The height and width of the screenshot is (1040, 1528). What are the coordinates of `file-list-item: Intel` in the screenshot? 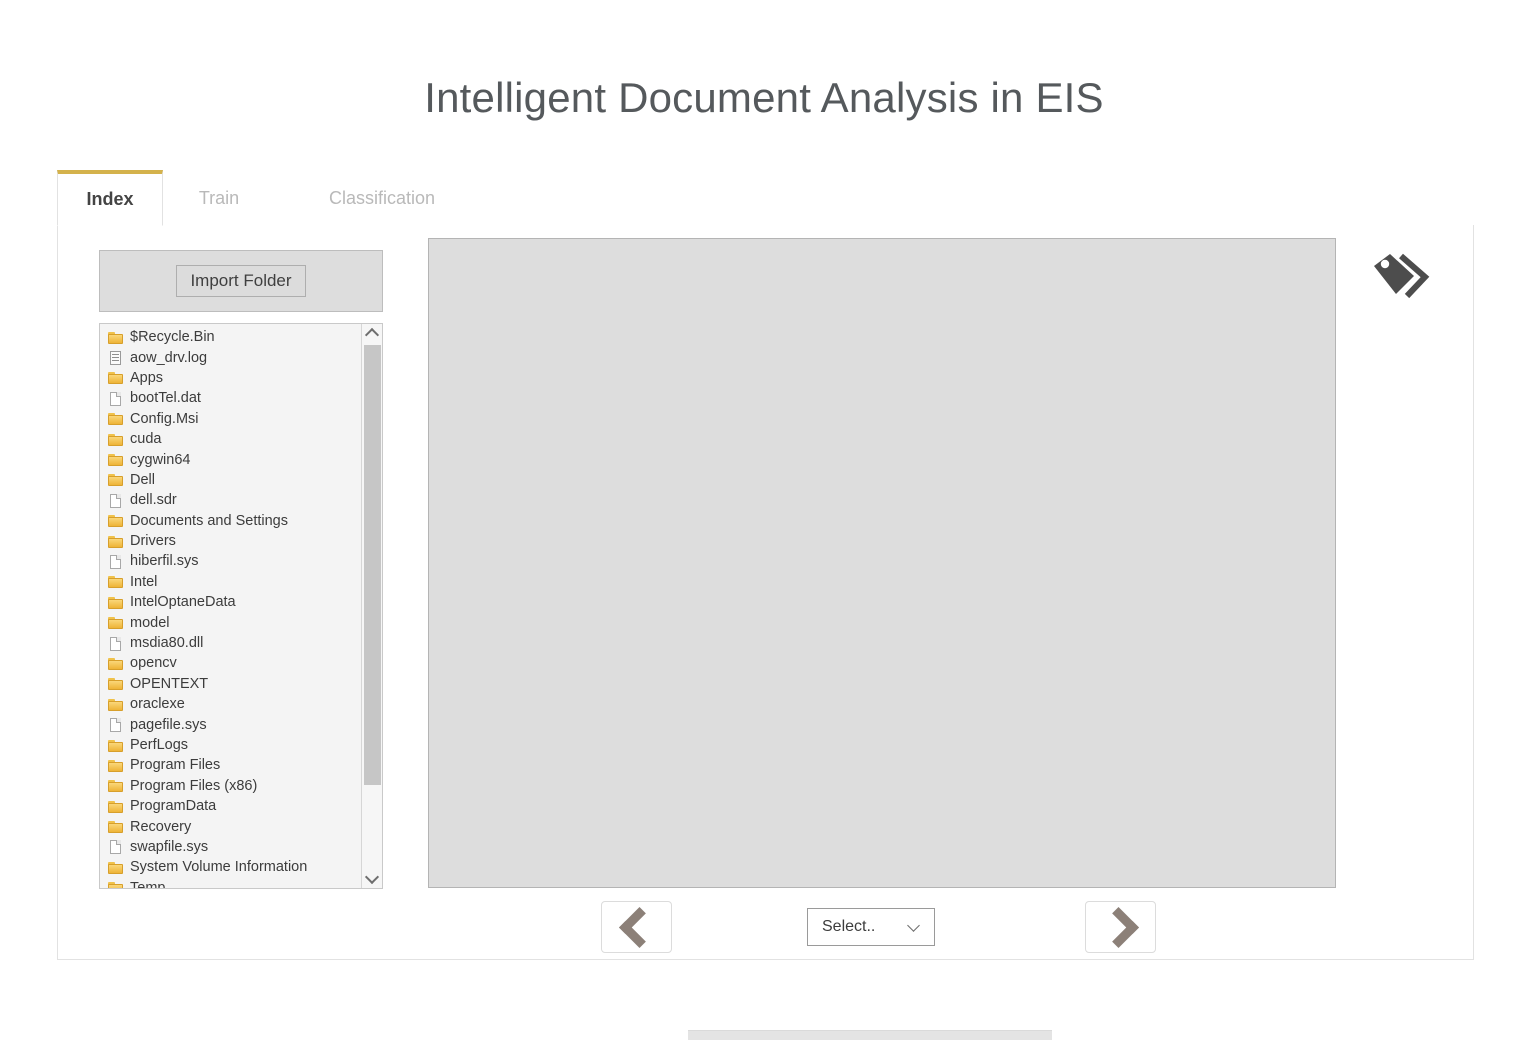 It's located at (231, 582).